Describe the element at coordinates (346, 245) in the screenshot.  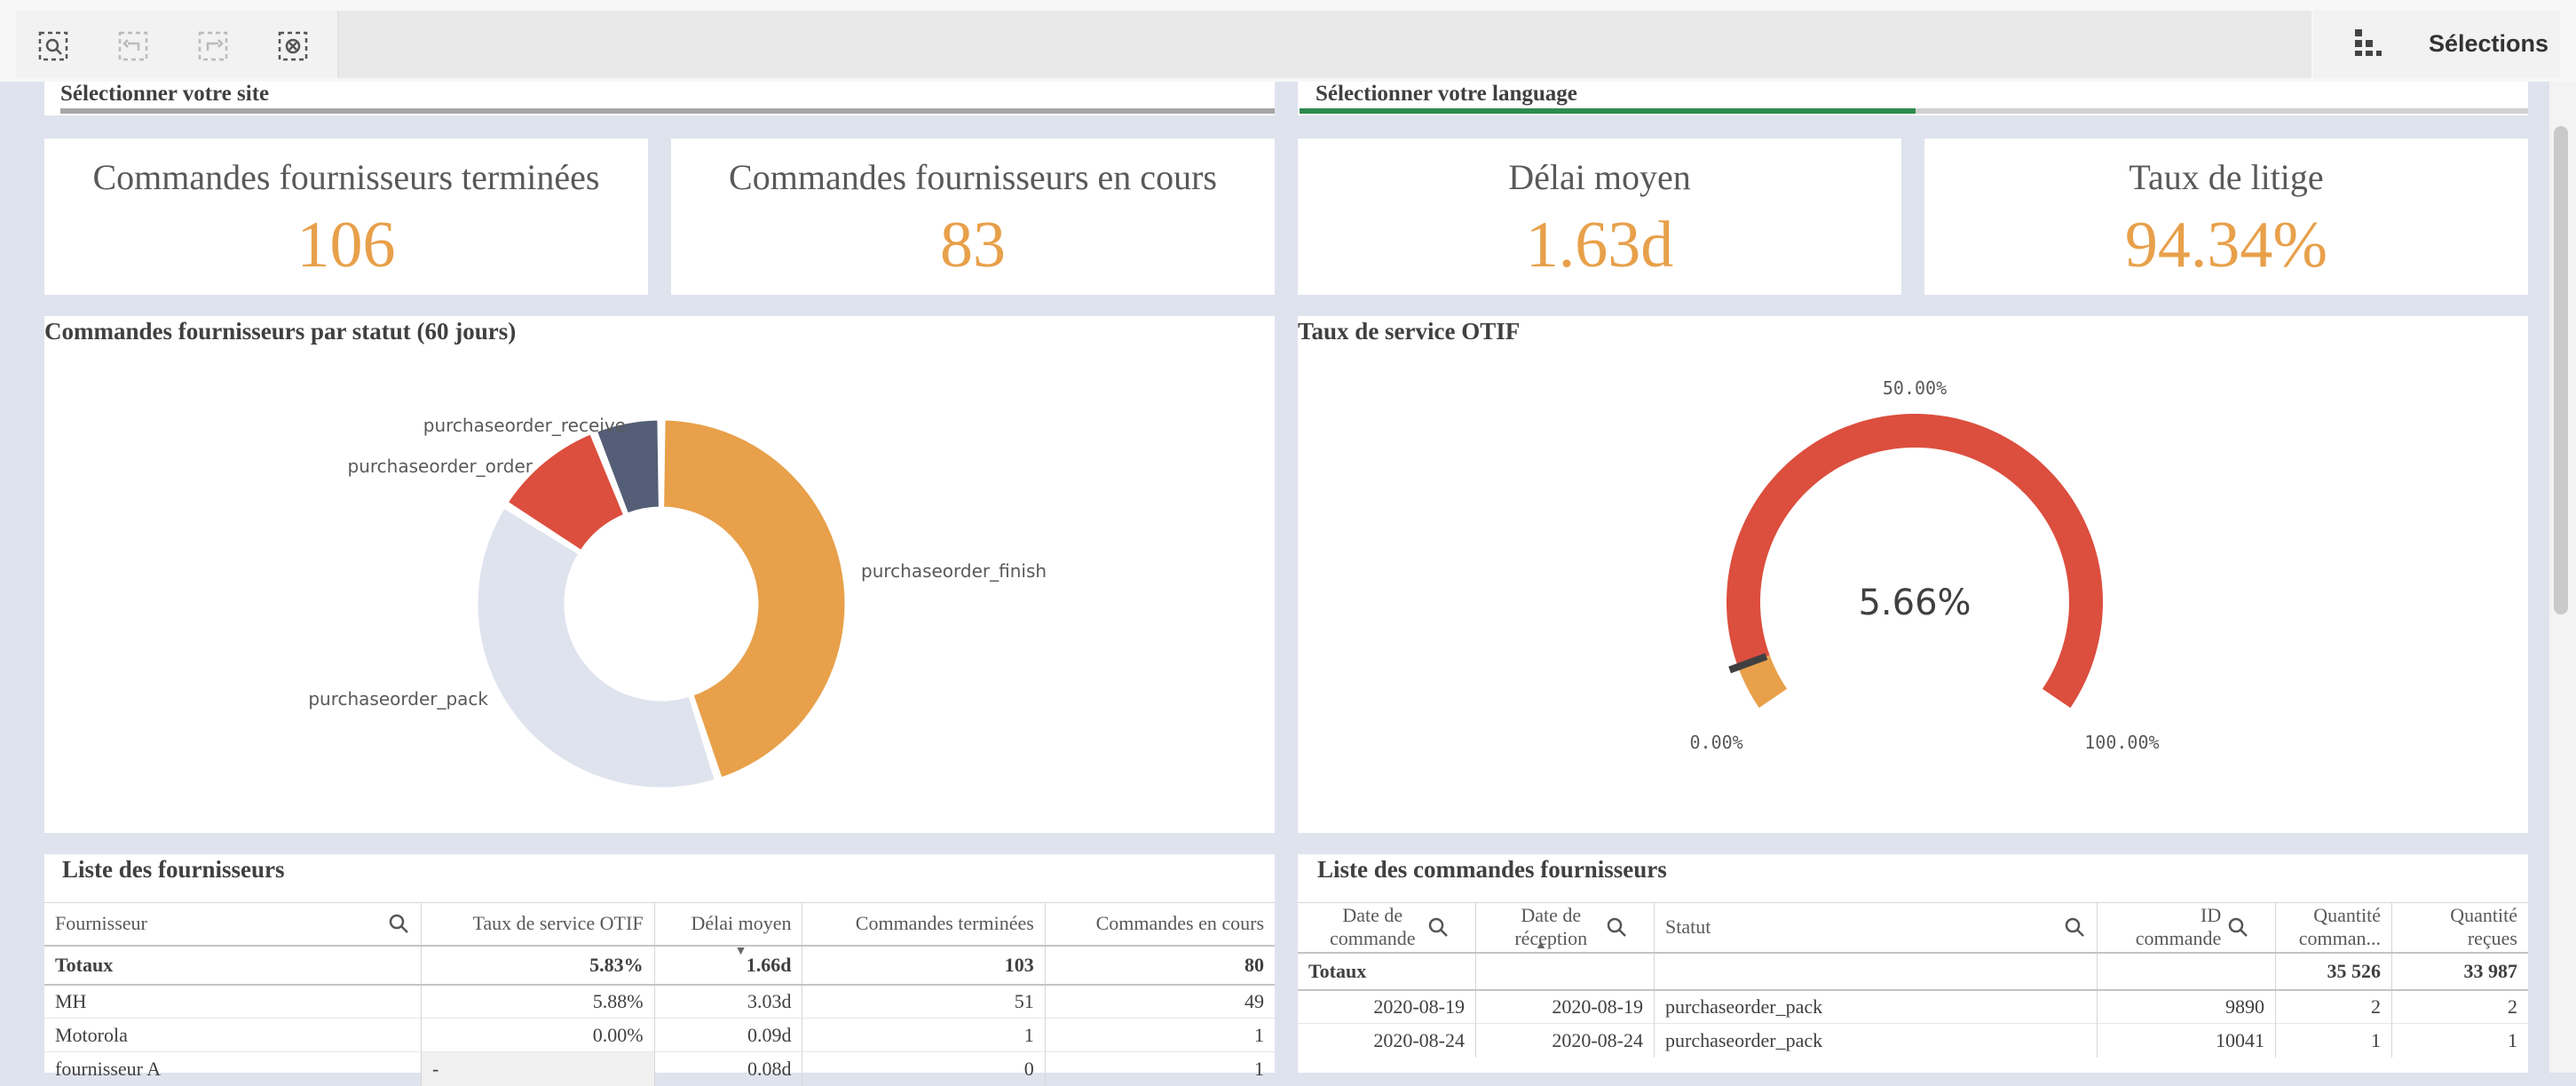
I see `kpi-value: 106` at that location.